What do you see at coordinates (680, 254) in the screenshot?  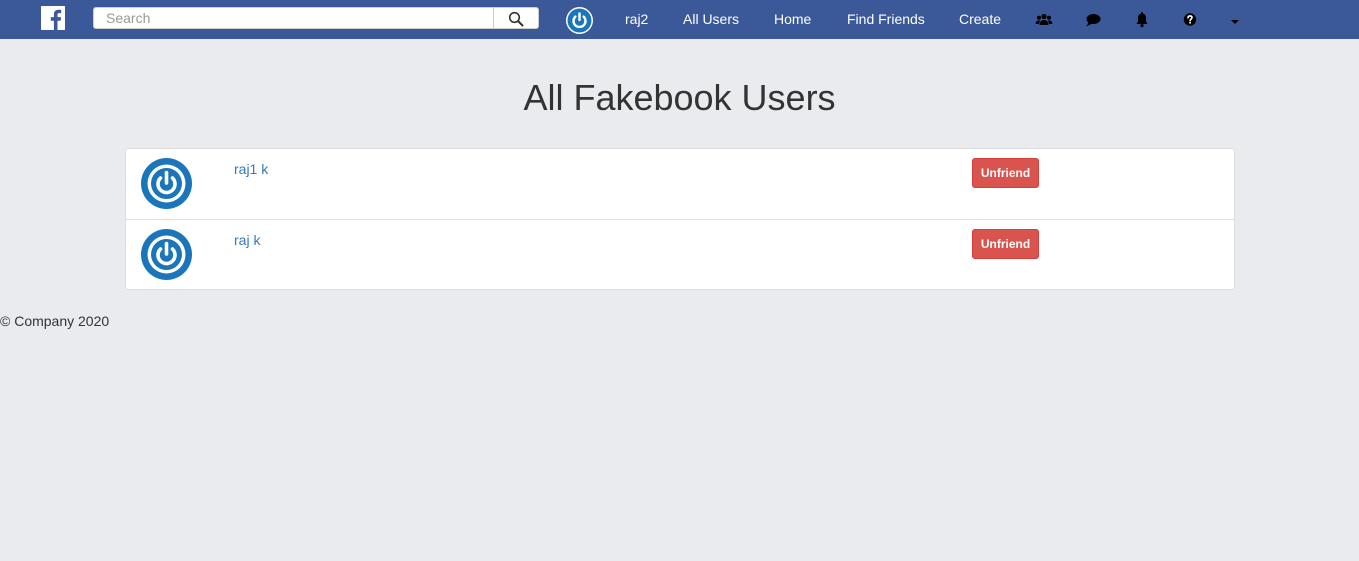 I see `user-row: raj k Unfriend` at bounding box center [680, 254].